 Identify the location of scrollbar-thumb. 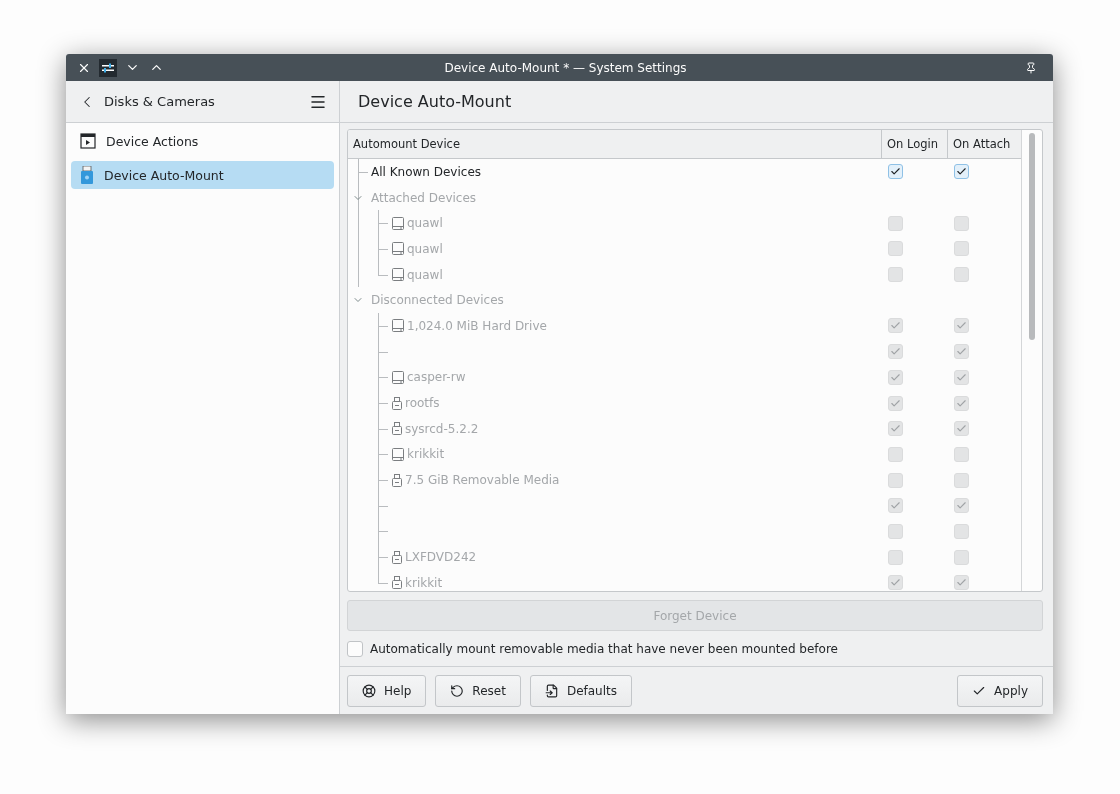
(1032, 236).